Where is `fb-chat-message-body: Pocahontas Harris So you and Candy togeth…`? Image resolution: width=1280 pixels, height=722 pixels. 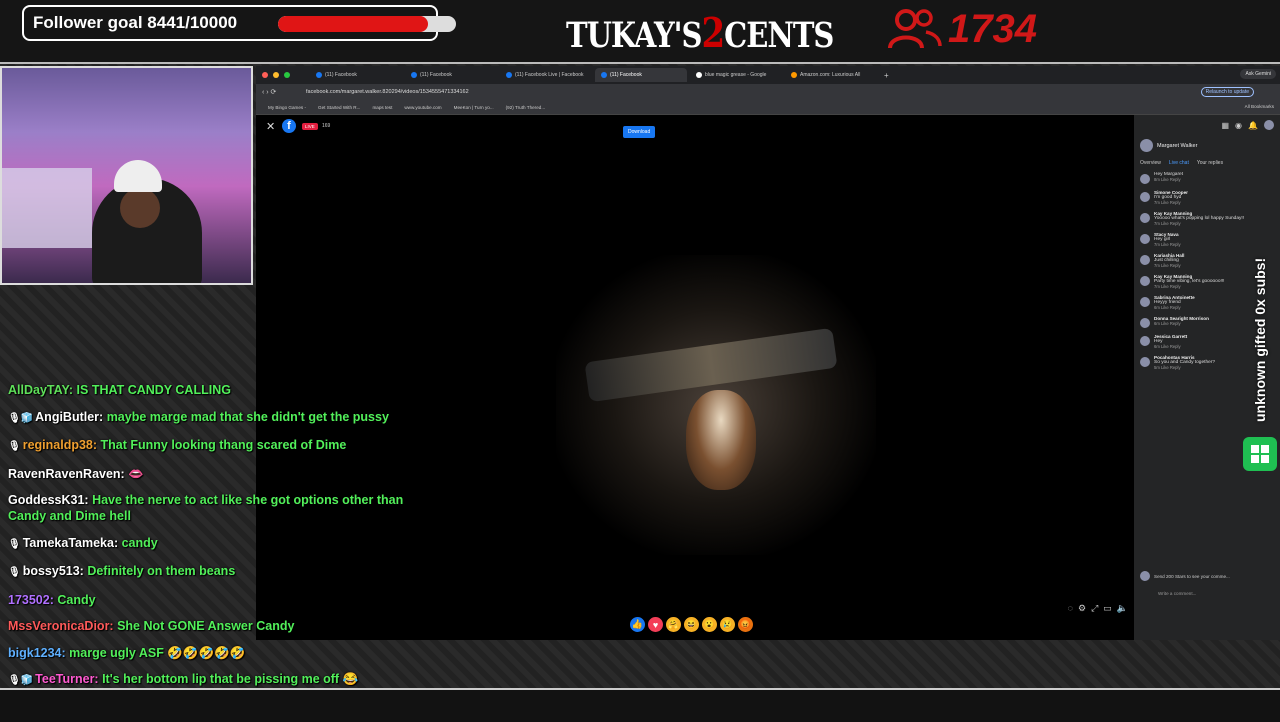
fb-chat-message-body: Pocahontas Harris So you and Candy togeth… is located at coordinates (1184, 362).